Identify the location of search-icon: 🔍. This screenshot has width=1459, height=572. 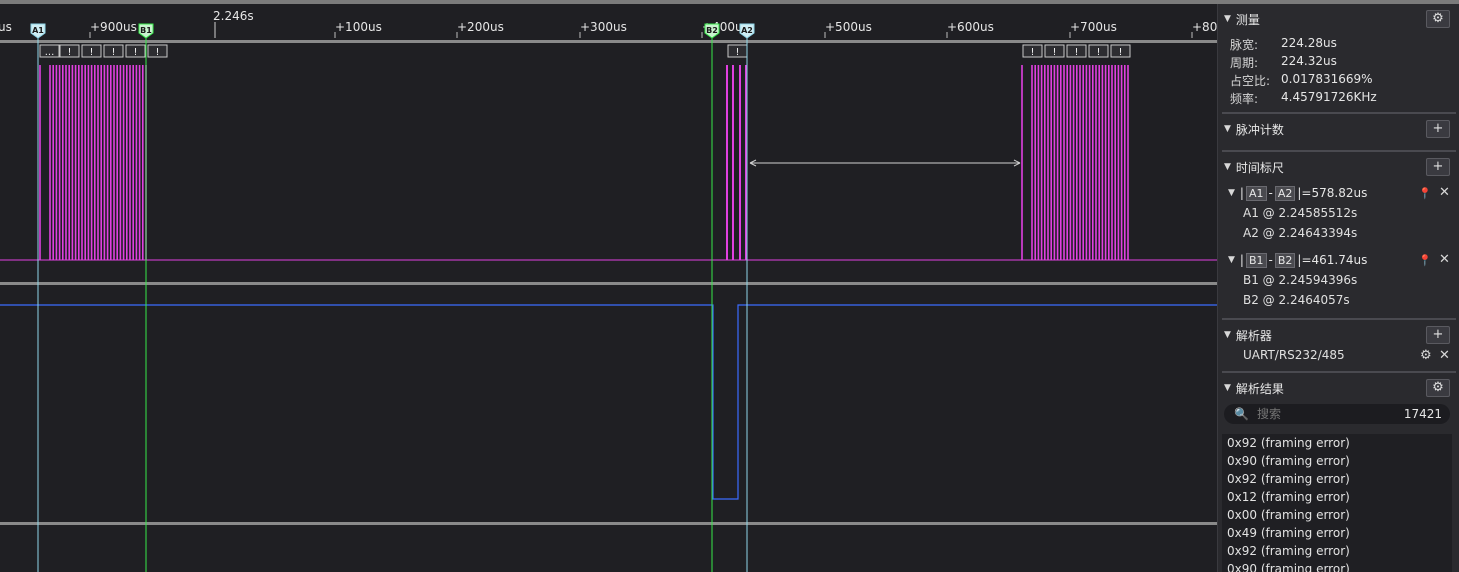
(1241, 414).